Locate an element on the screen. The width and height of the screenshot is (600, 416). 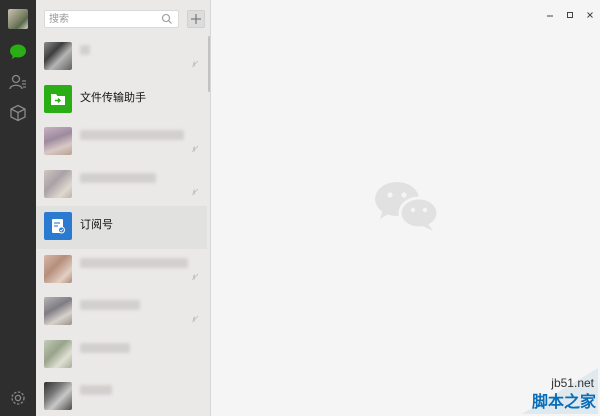
search-box is located at coordinates (111, 19).